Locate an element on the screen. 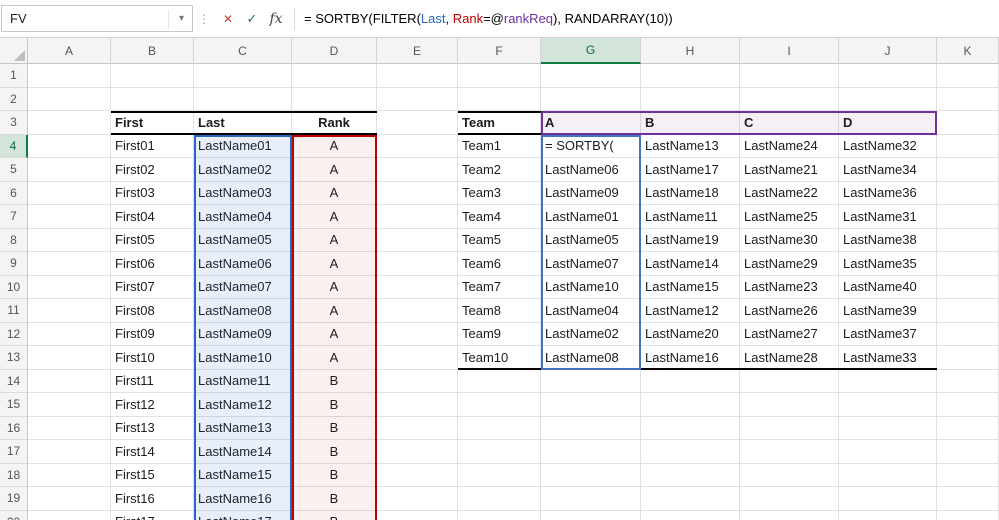 The width and height of the screenshot is (999, 520). cell-H17 is located at coordinates (690, 452).